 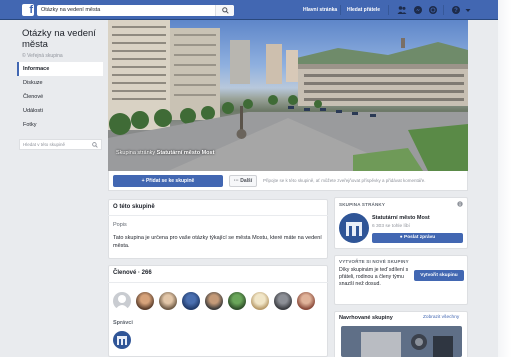 I want to click on privacy-text: Veřejná skupina, so click(x=45, y=56).